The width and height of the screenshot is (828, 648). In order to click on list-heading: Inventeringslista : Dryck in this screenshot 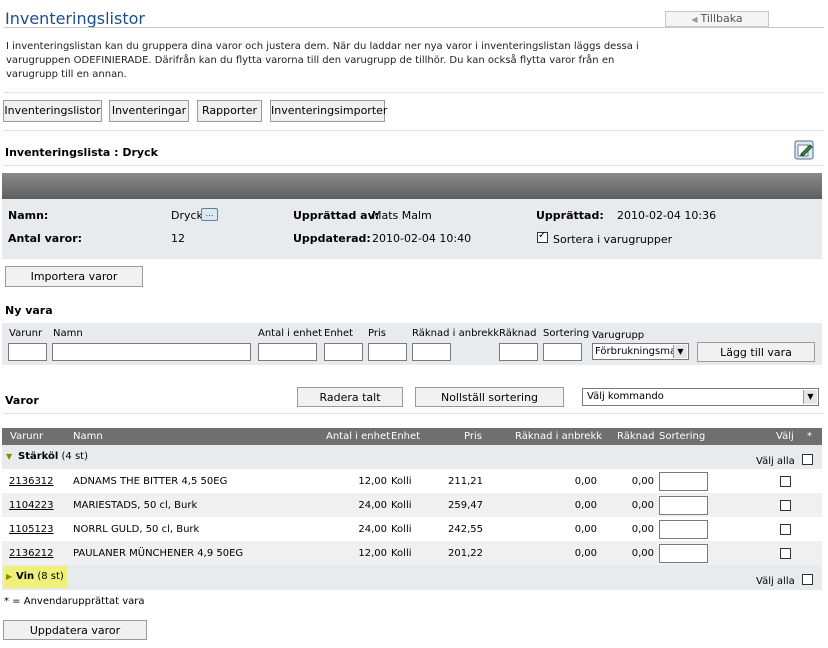, I will do `click(81, 152)`.